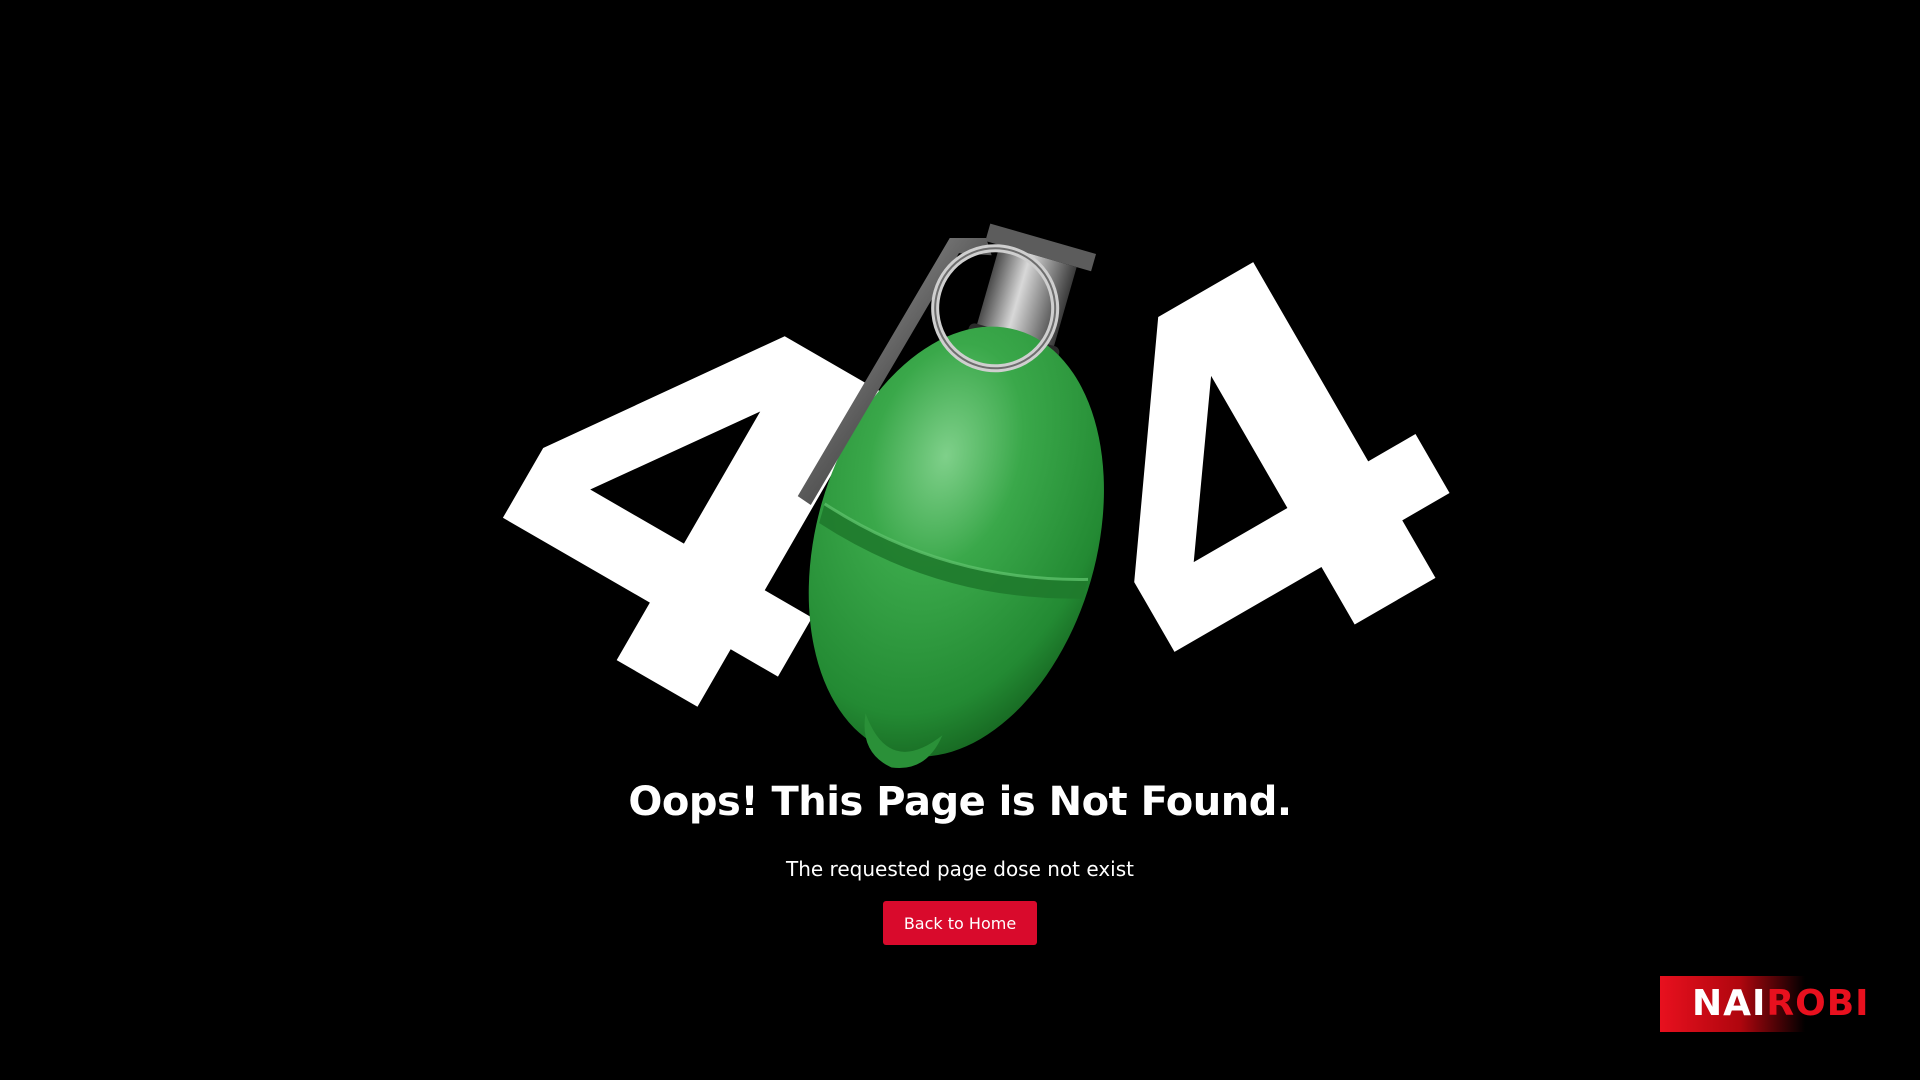  I want to click on grenade-icon, so click(950, 496).